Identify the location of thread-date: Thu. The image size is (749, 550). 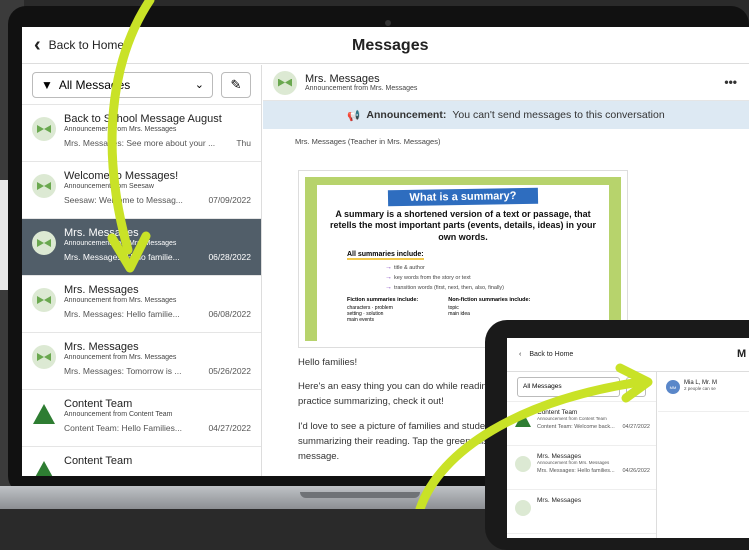
(243, 143).